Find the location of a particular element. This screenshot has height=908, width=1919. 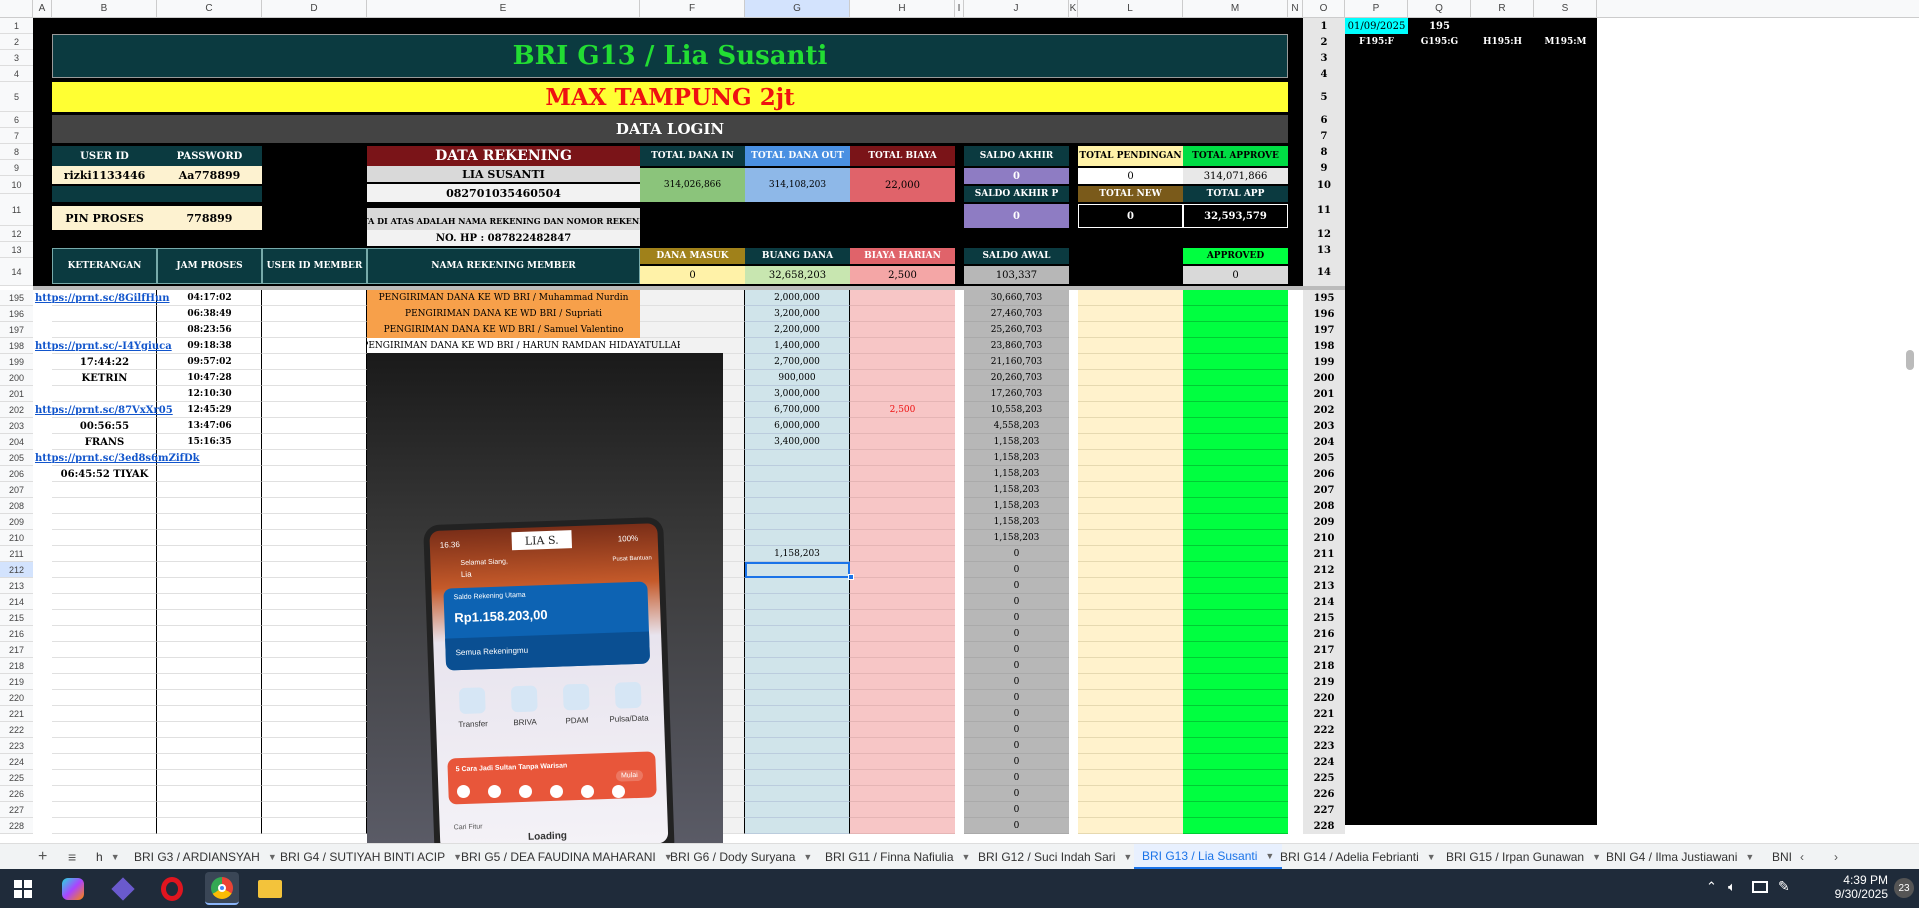

total-new-label: TOTAL NEW is located at coordinates (1130, 194).